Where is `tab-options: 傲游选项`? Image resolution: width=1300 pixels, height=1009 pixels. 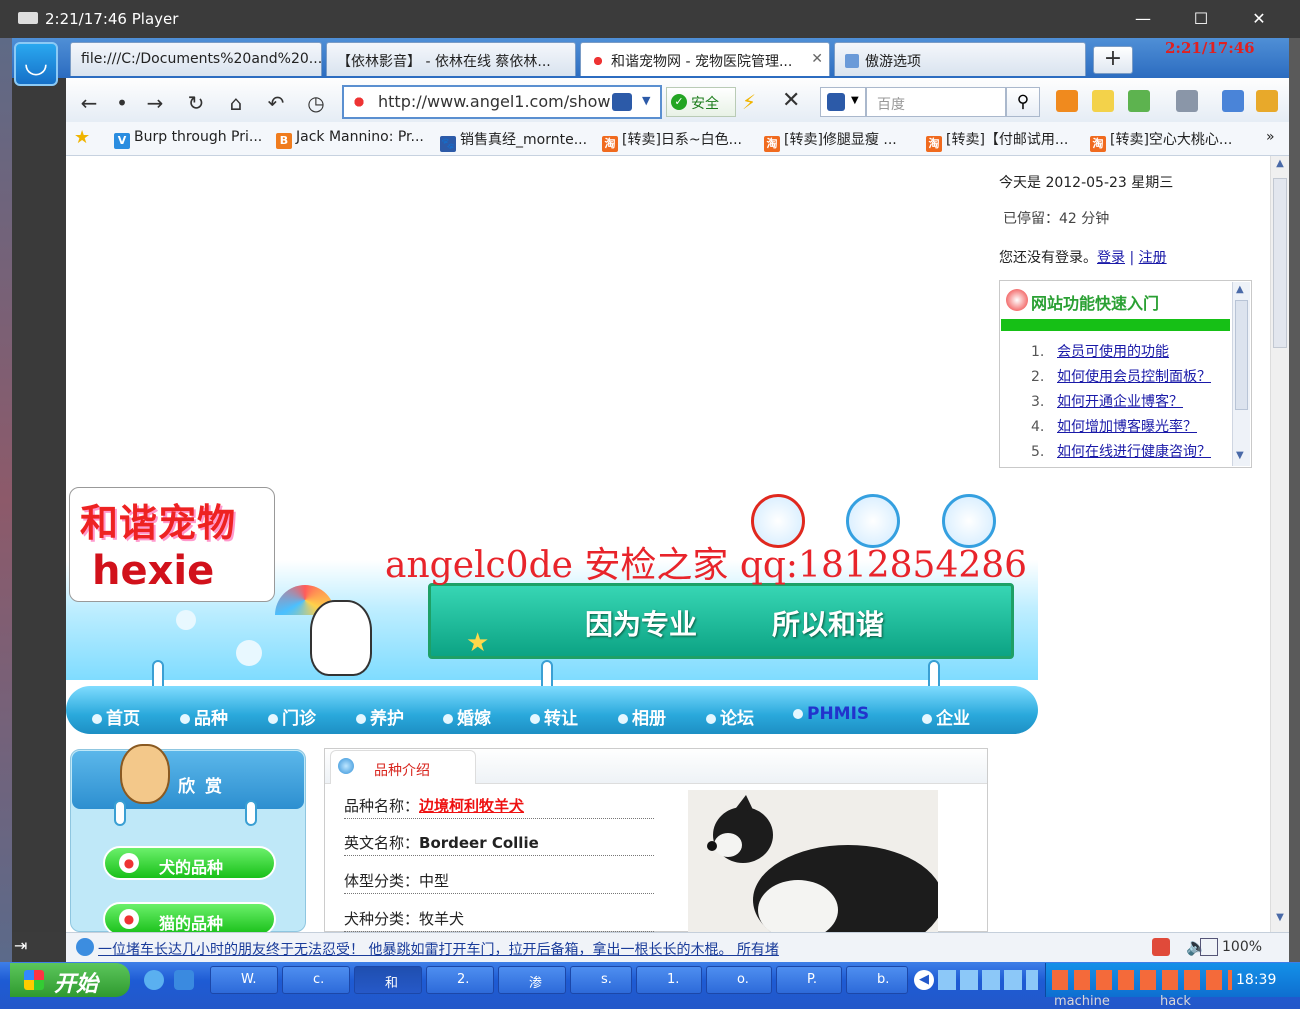 tab-options: 傲游选项 is located at coordinates (960, 59).